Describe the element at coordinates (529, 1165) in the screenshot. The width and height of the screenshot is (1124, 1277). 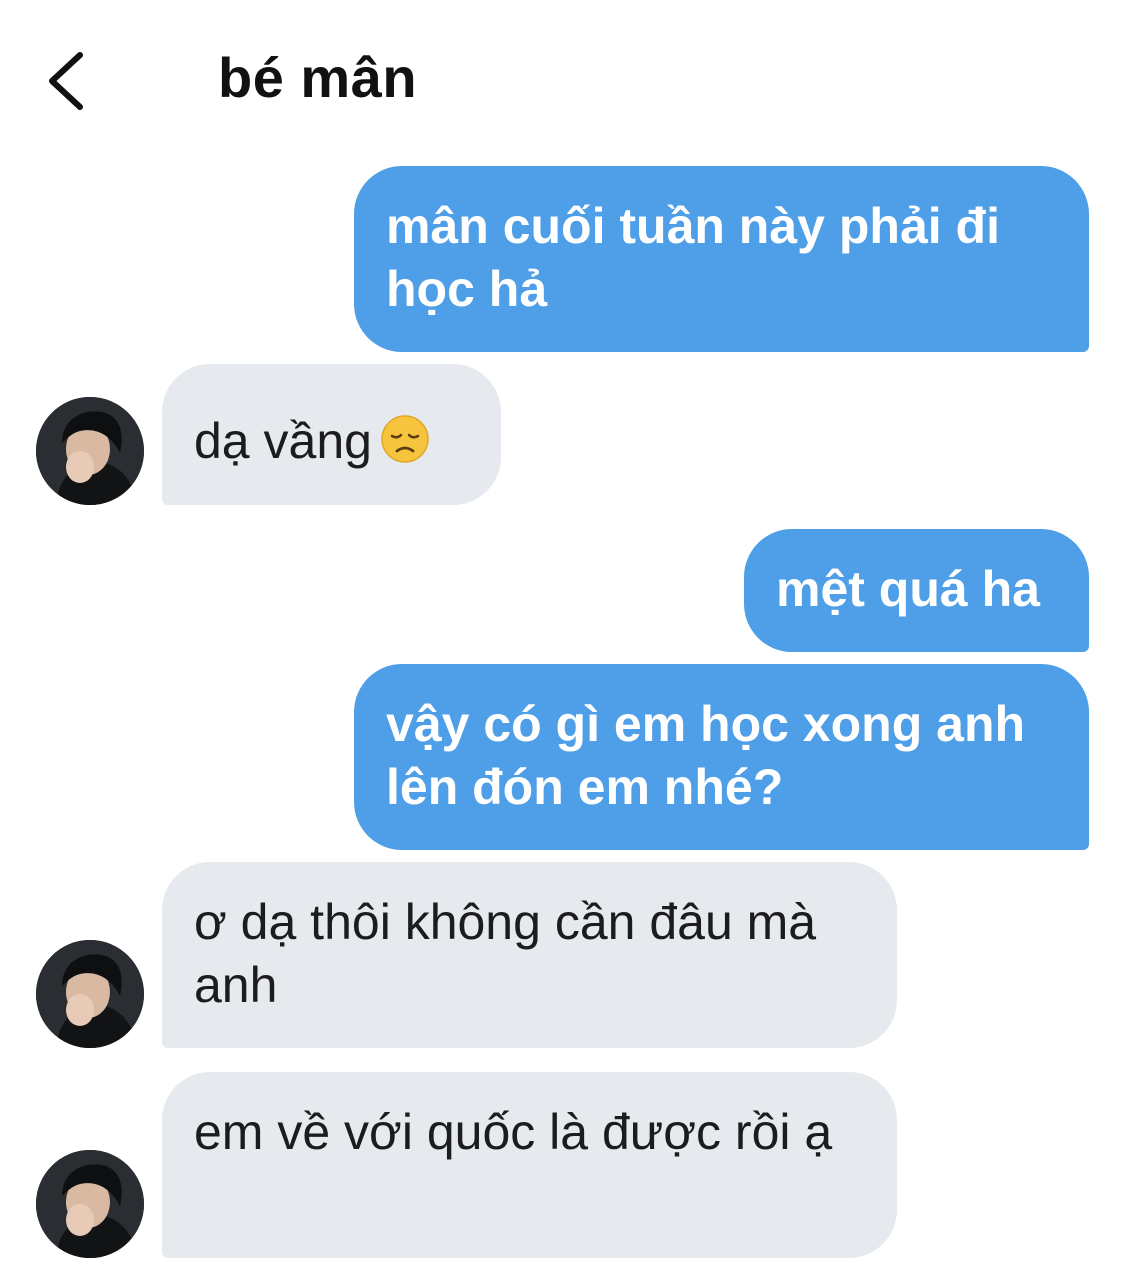
I see `message-incoming: em về với quốc là được rồi ạ` at that location.